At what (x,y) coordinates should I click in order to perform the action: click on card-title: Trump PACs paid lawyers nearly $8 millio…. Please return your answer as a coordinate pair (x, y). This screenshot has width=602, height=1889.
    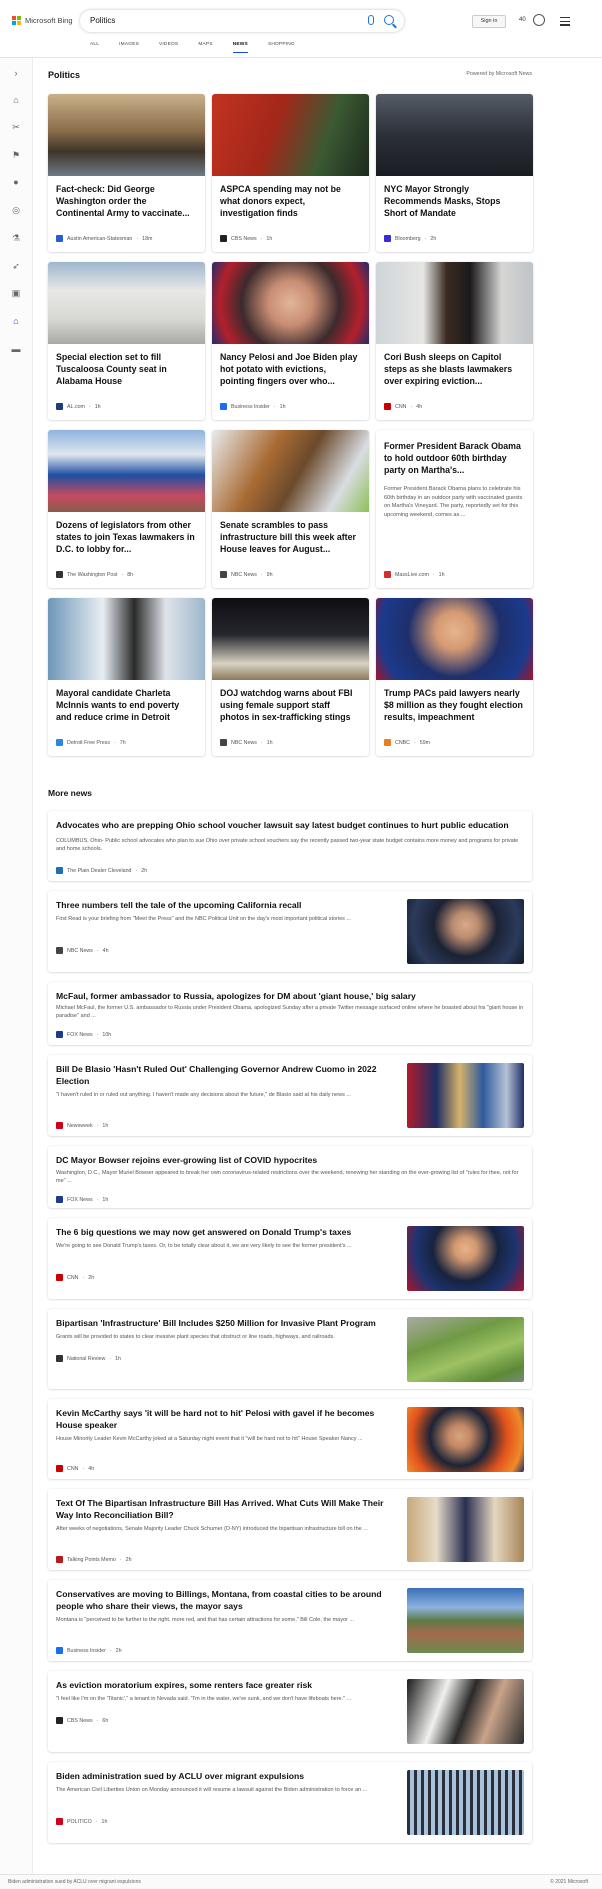
    Looking at the image, I should click on (454, 705).